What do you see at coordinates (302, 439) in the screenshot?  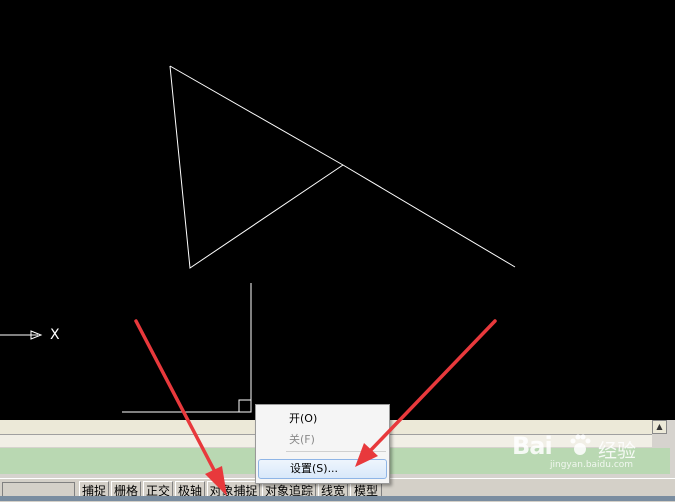 I see `menu-item-off: 关(F)` at bounding box center [302, 439].